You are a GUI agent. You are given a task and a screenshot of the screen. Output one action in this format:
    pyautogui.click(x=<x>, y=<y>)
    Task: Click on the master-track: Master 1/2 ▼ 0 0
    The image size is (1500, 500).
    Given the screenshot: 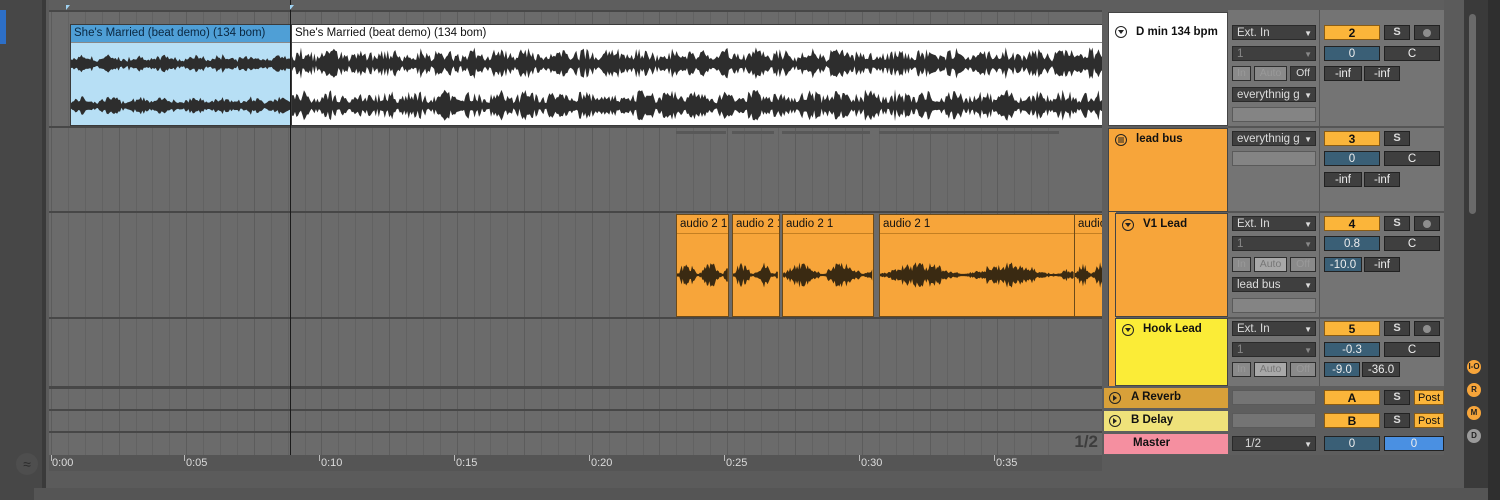 What is the action you would take?
    pyautogui.click(x=1274, y=444)
    